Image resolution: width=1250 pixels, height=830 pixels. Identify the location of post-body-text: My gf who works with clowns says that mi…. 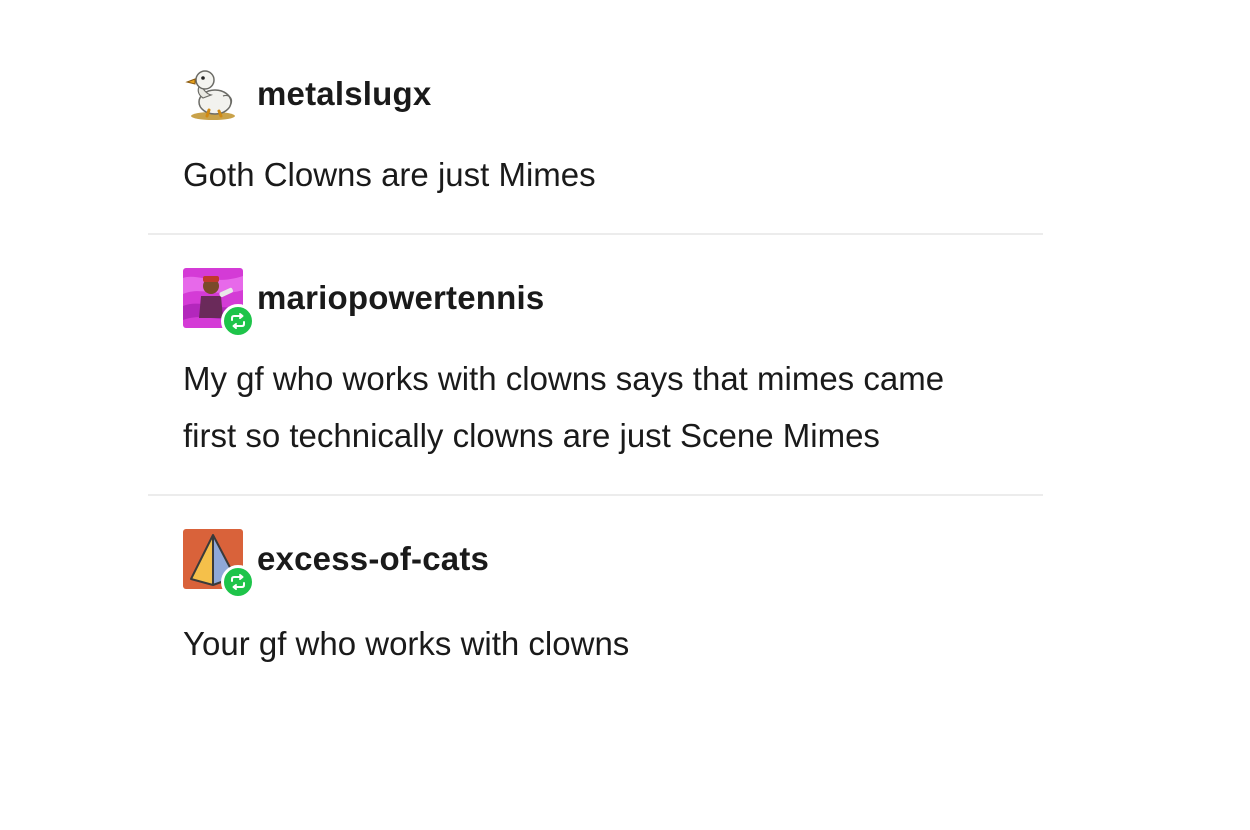
(564, 407).